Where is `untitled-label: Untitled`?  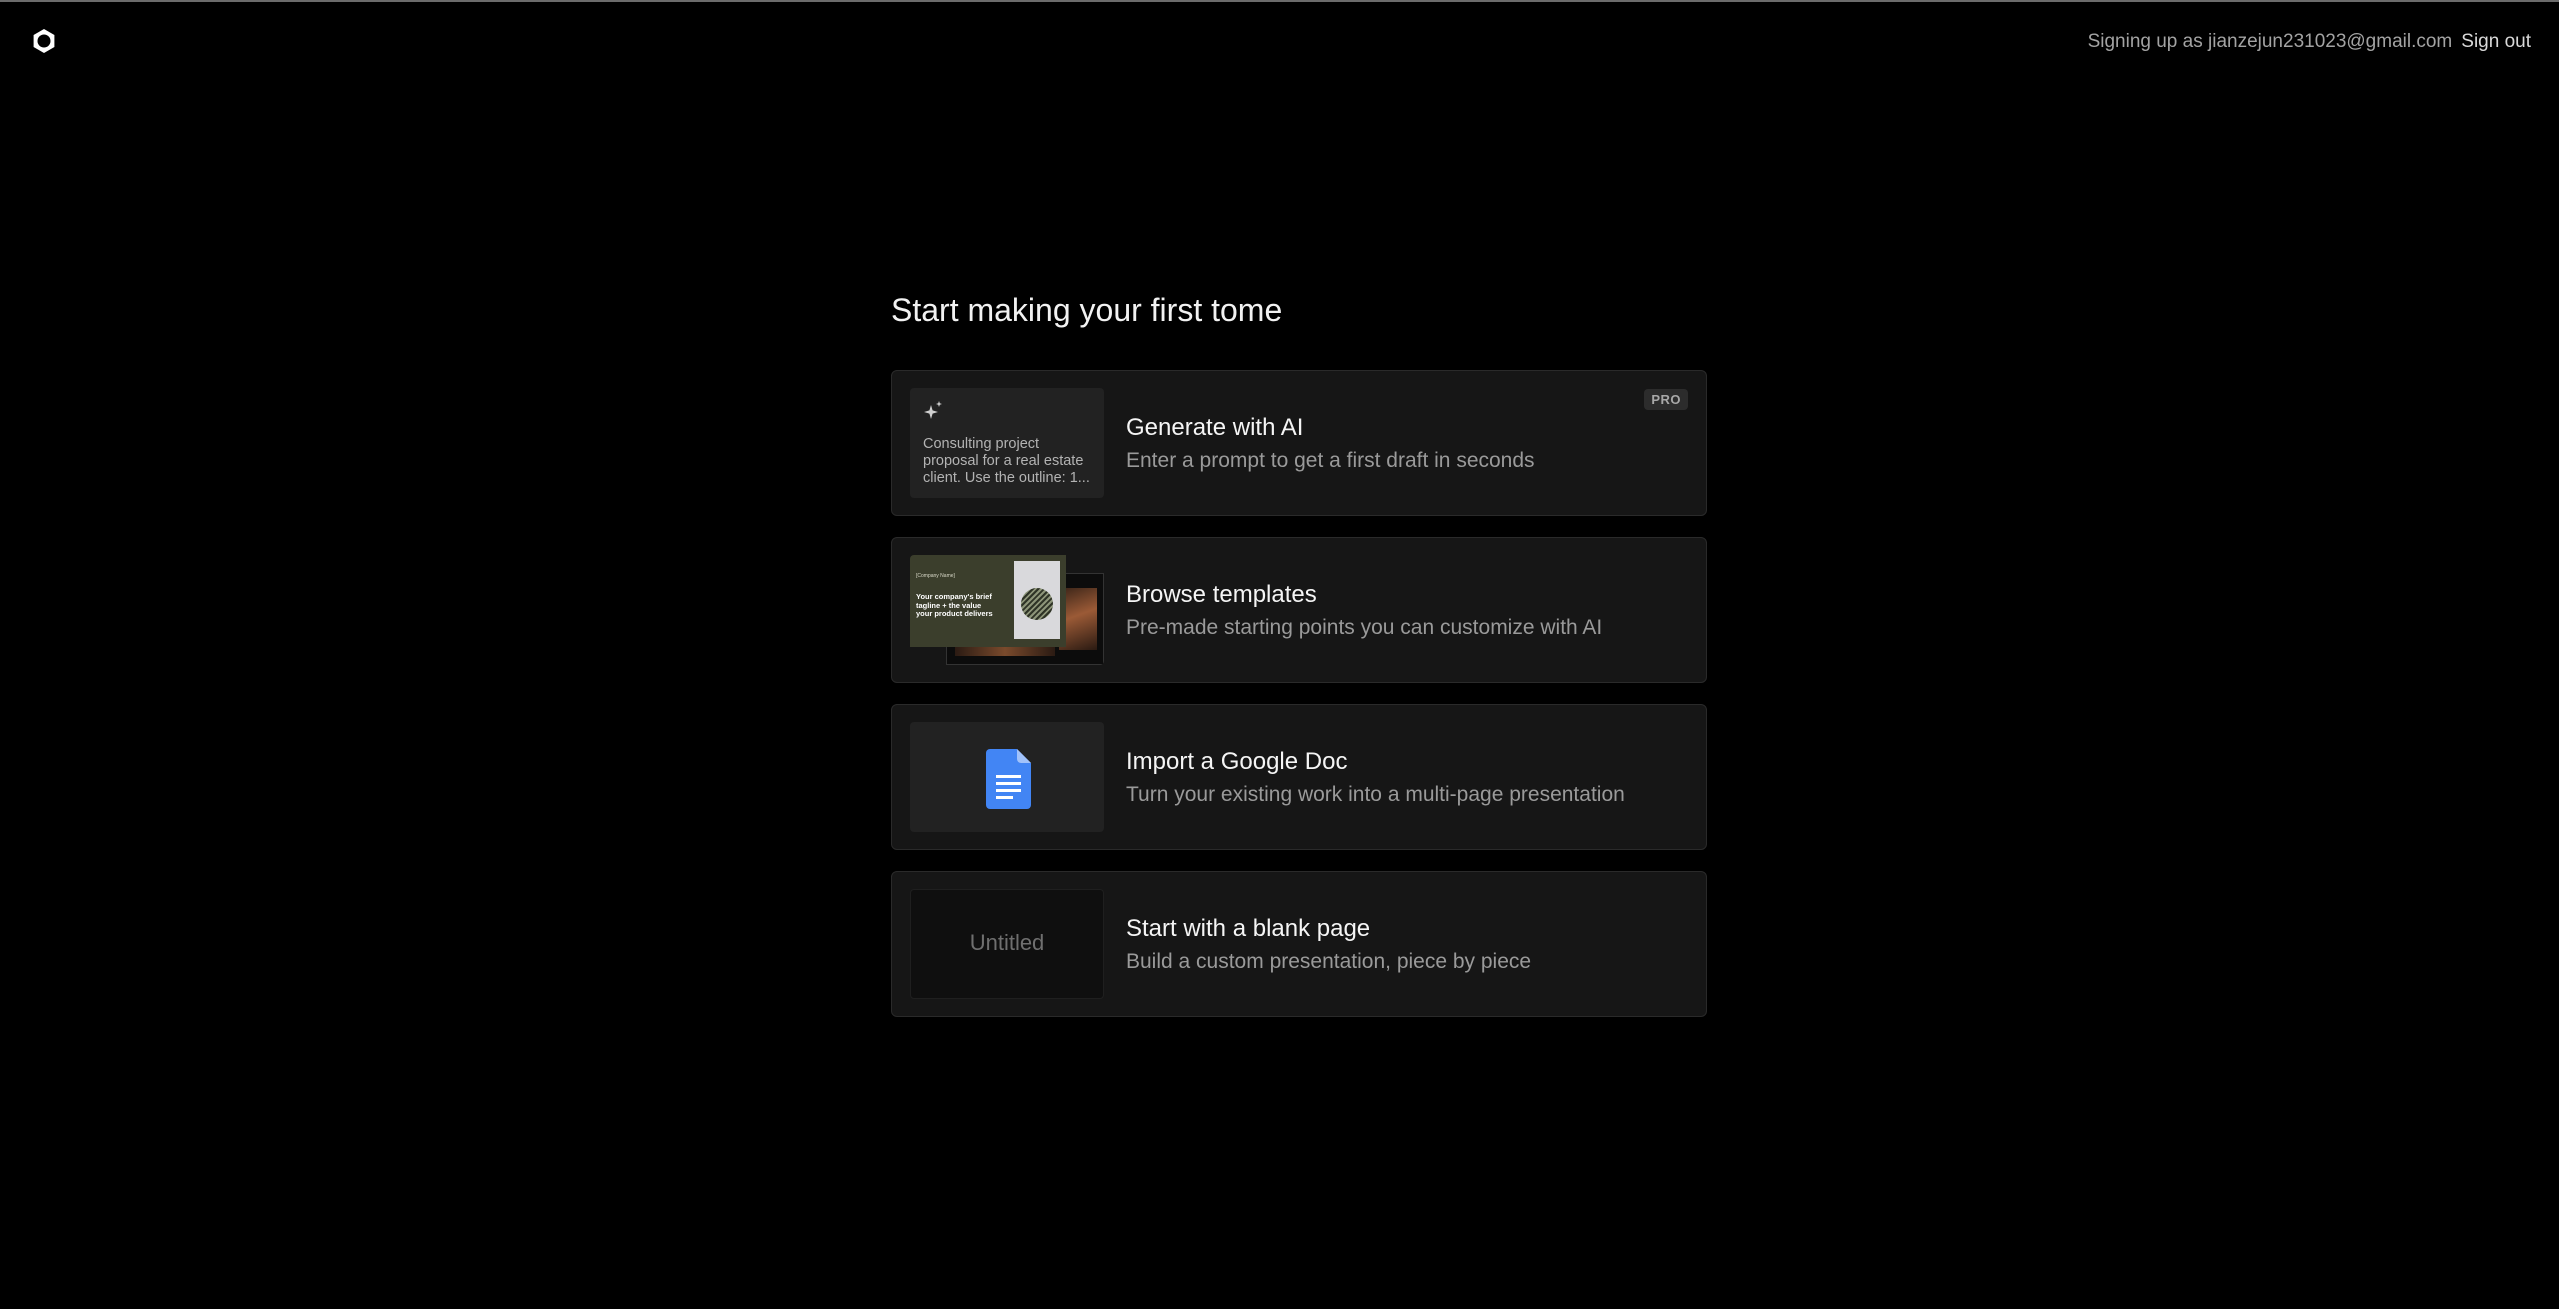
untitled-label: Untitled is located at coordinates (1007, 942).